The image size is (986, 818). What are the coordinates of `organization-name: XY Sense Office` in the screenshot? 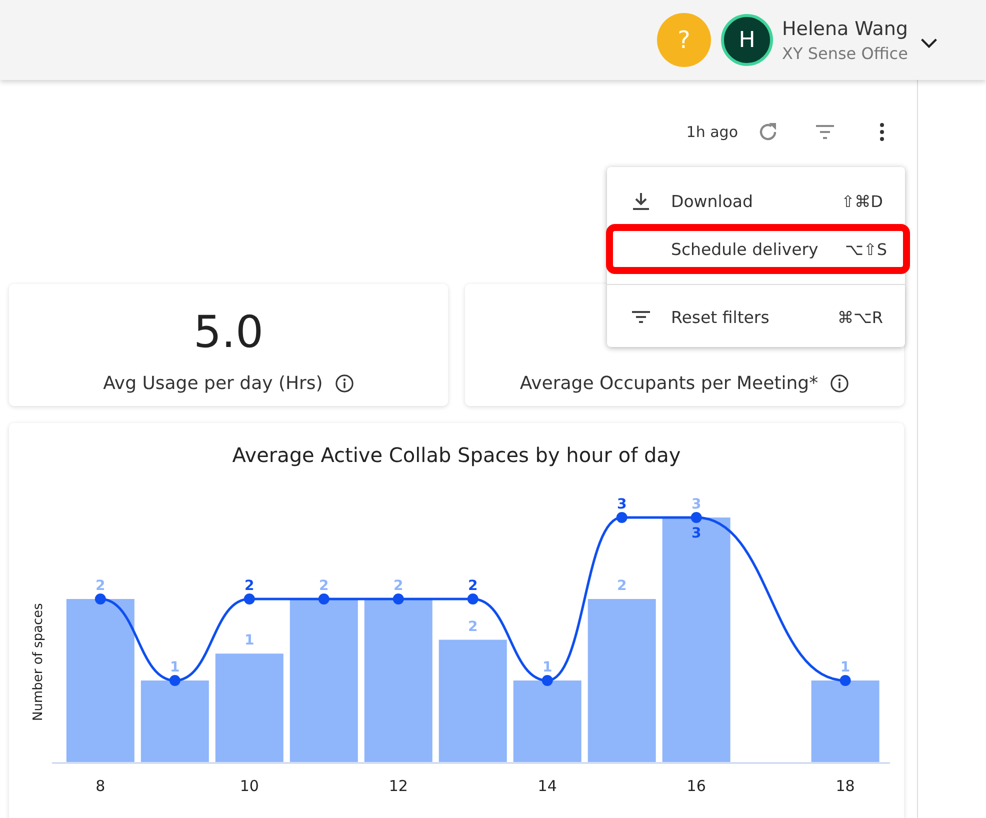 It's located at (845, 53).